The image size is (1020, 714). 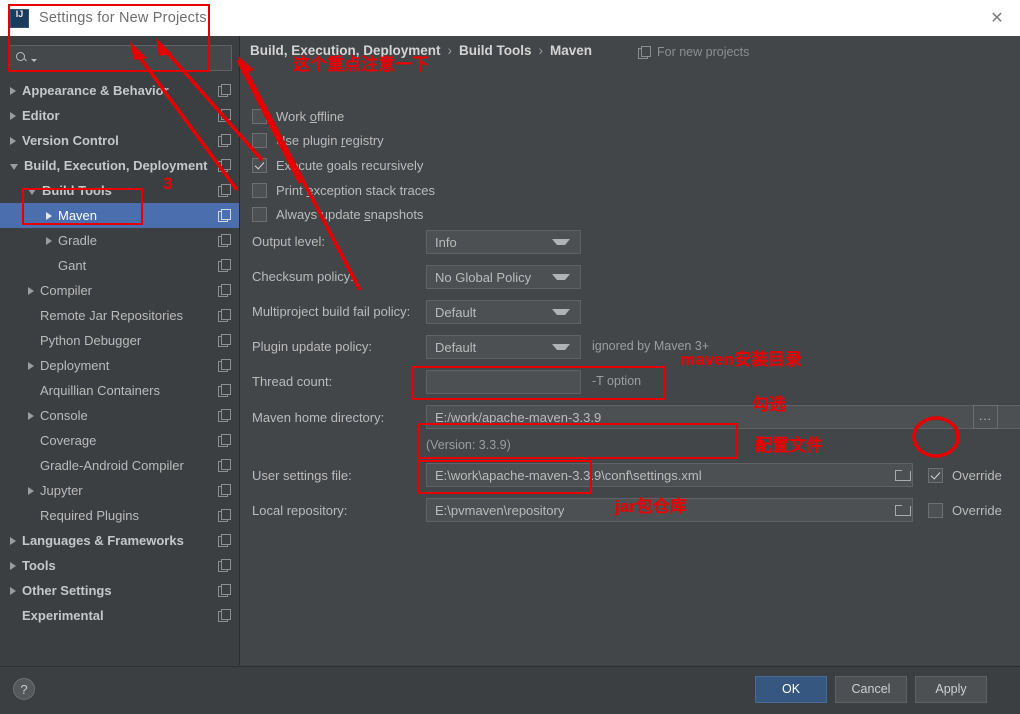 What do you see at coordinates (337, 214) in the screenshot?
I see `checkbox-always-update-snapshots: Always update snapshots` at bounding box center [337, 214].